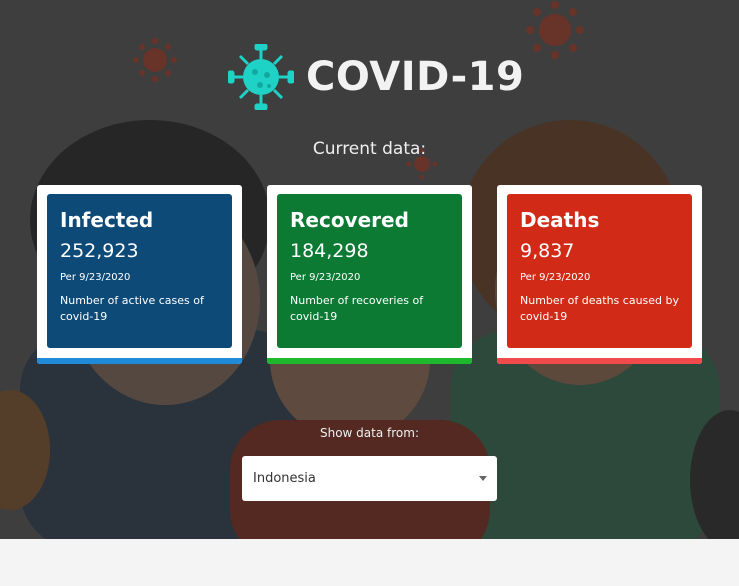 The width and height of the screenshot is (739, 586). What do you see at coordinates (369, 478) in the screenshot?
I see `country-select: Indonesia` at bounding box center [369, 478].